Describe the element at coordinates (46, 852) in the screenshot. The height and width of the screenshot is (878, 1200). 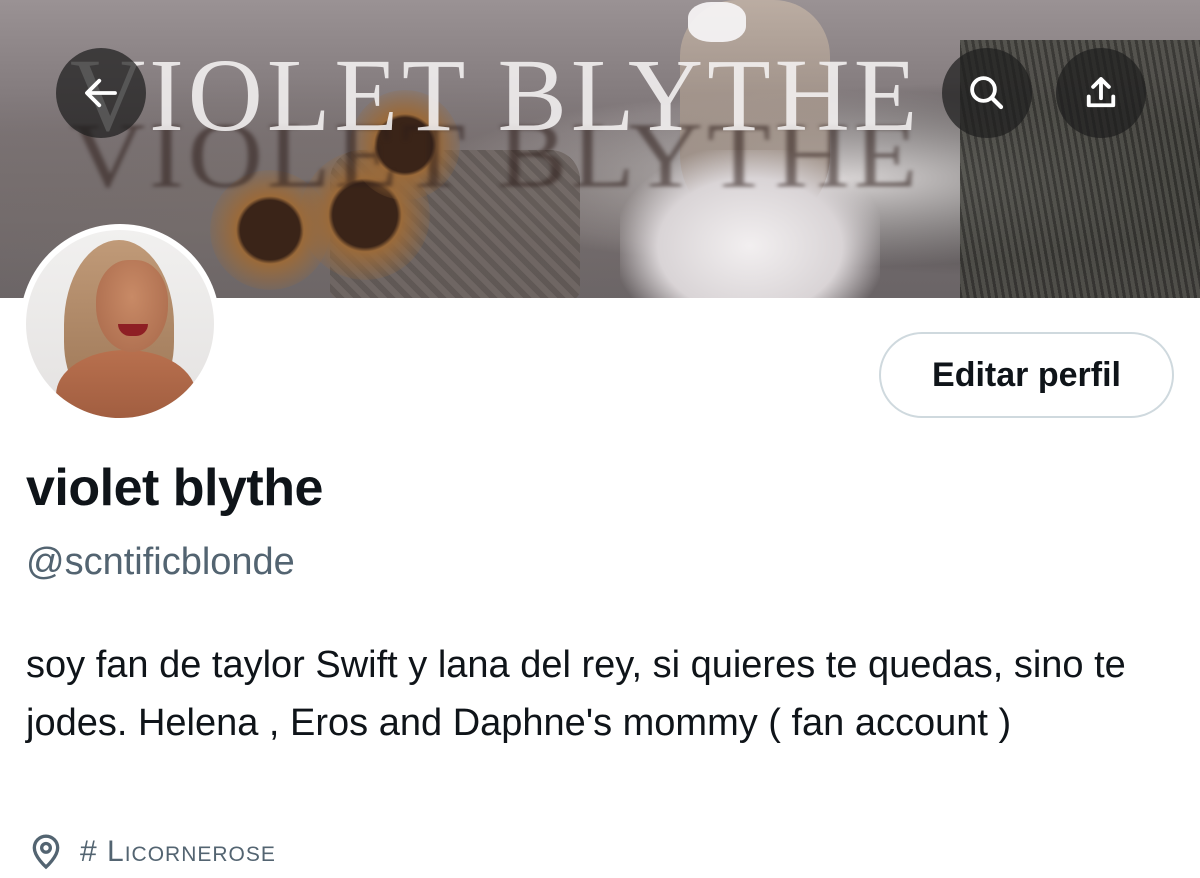
I see `map-pin-icon` at that location.